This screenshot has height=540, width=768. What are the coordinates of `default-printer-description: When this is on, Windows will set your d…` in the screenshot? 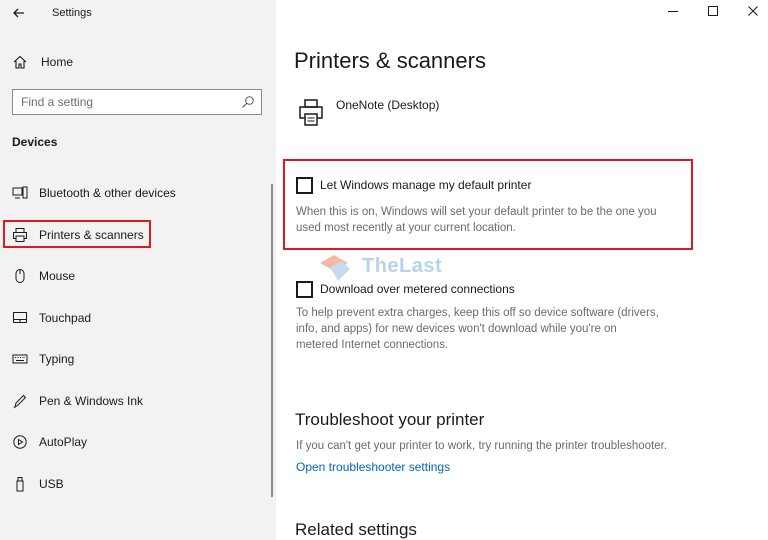 It's located at (476, 220).